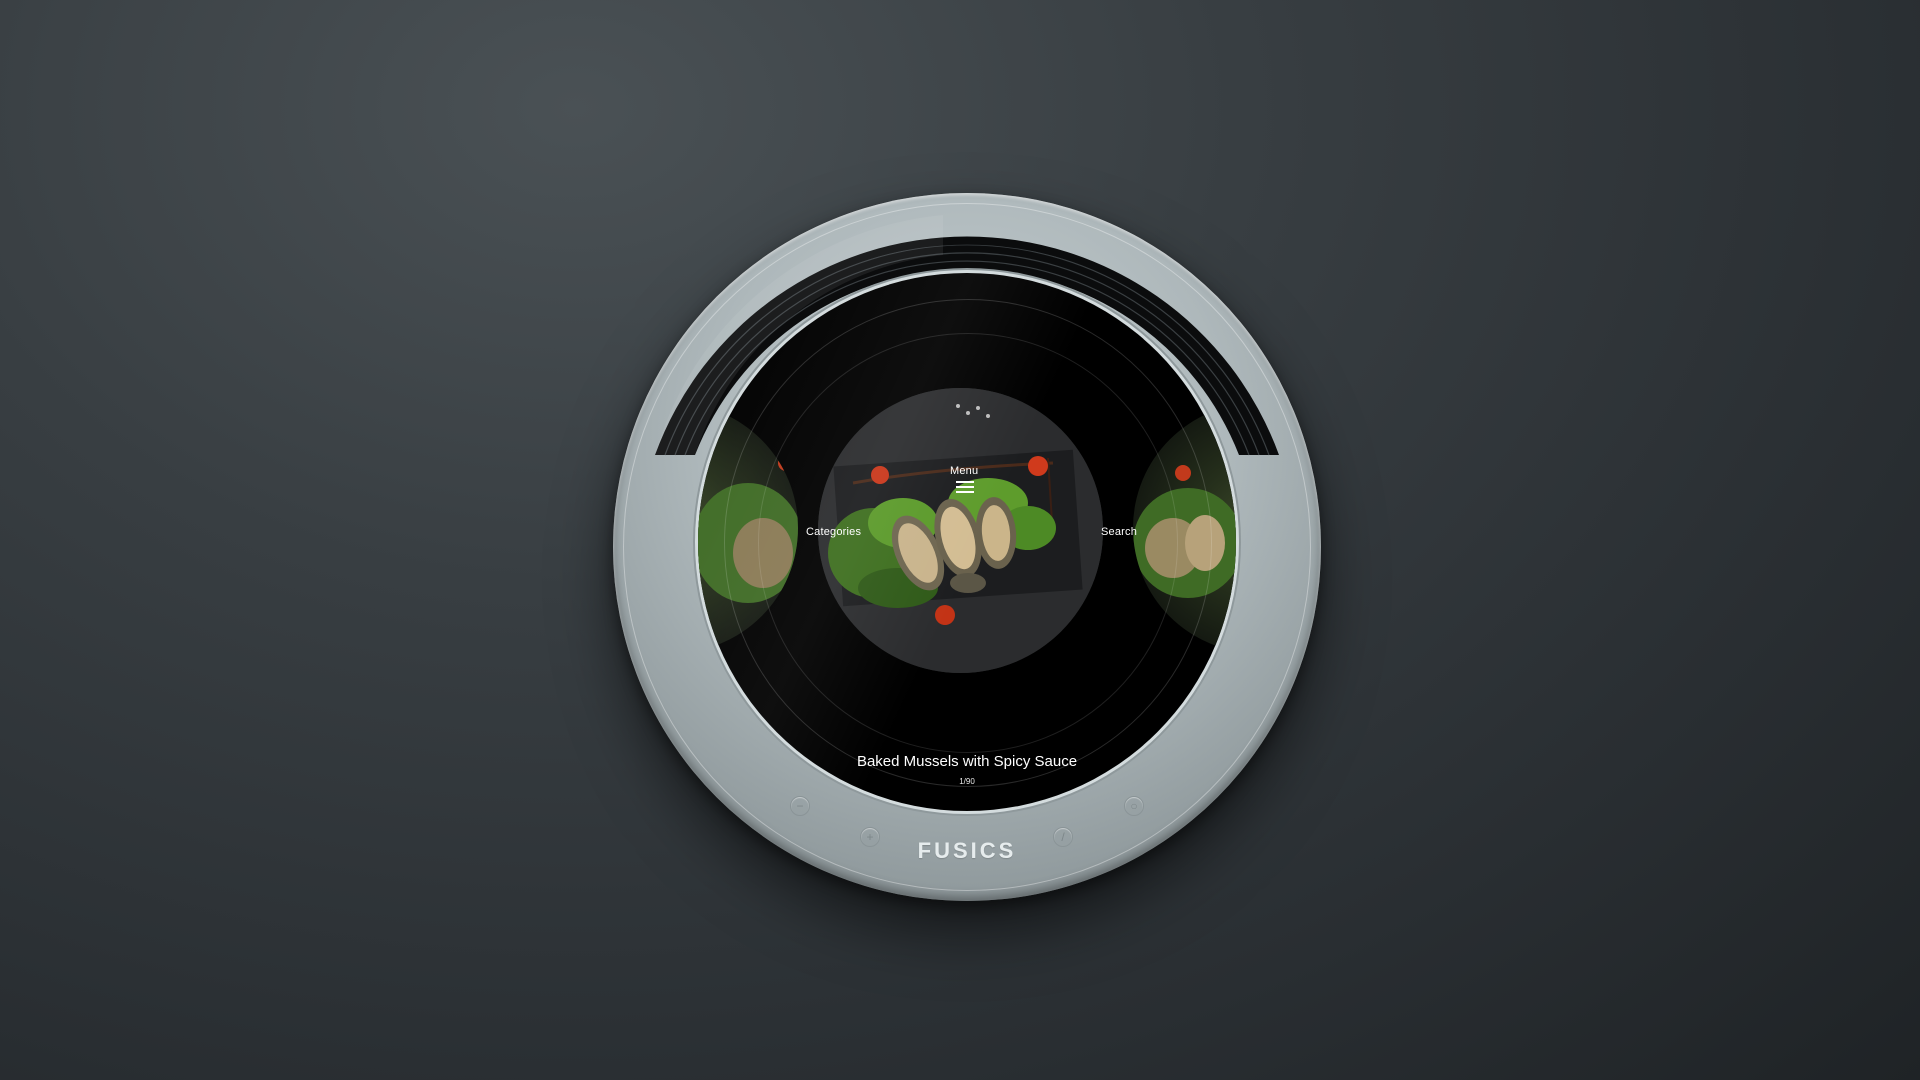 The image size is (1920, 1080). I want to click on minus-icon: −, so click(800, 806).